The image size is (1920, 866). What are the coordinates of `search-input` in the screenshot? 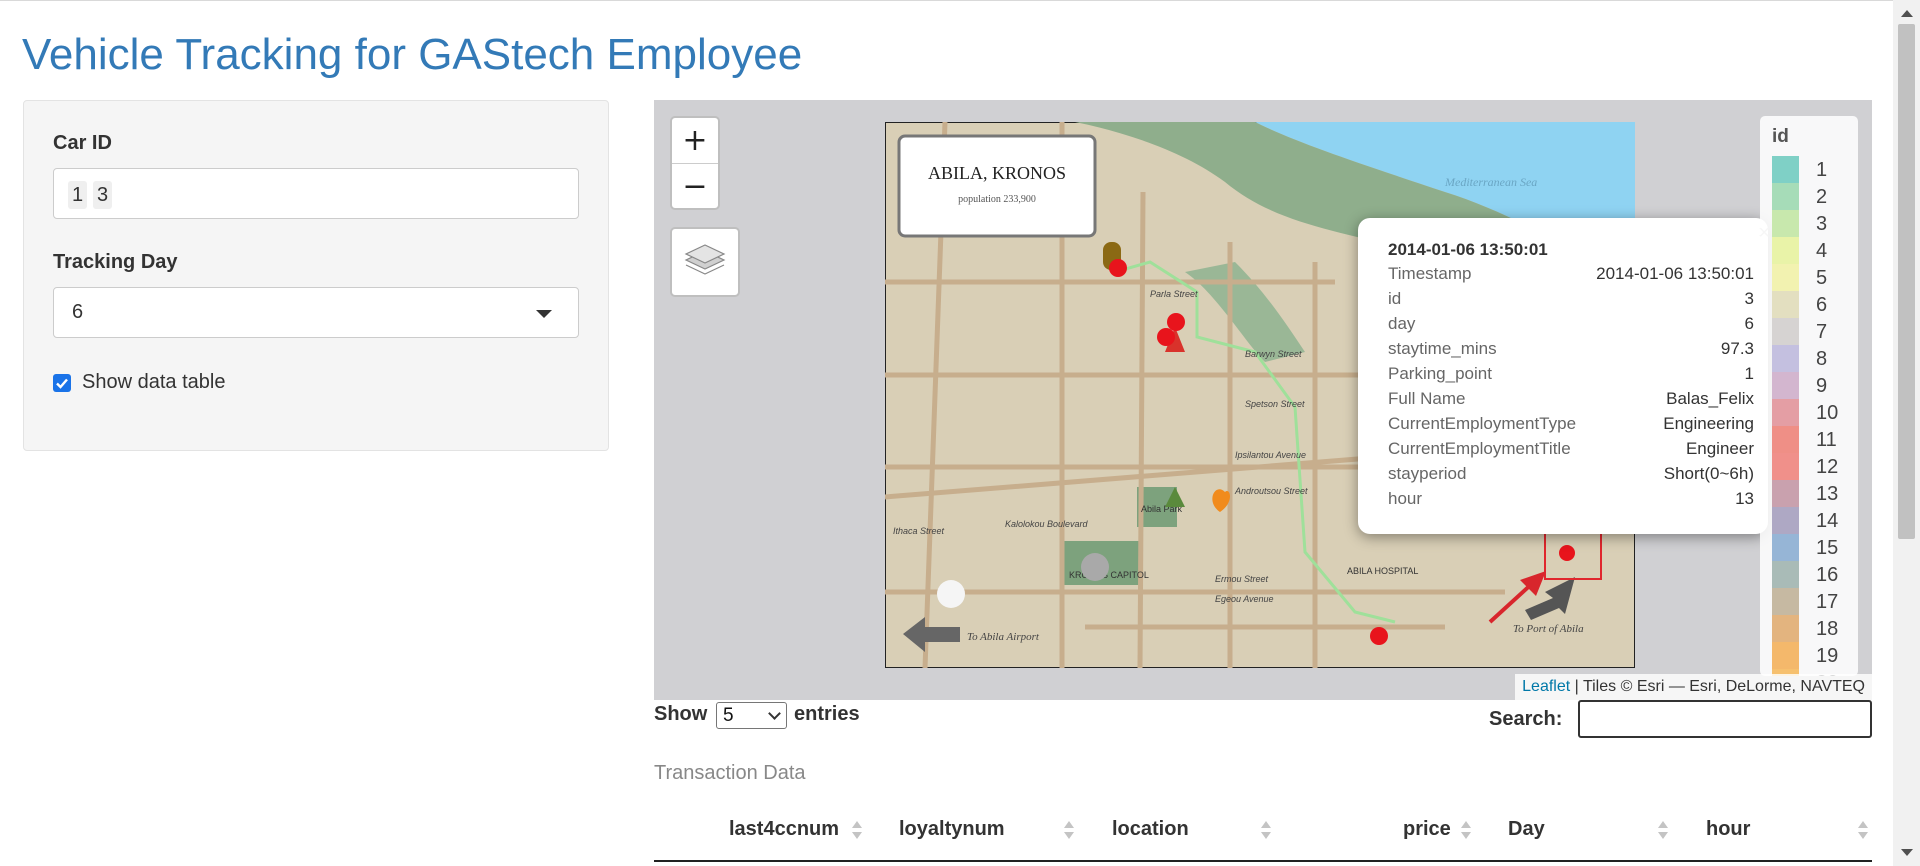 It's located at (1725, 719).